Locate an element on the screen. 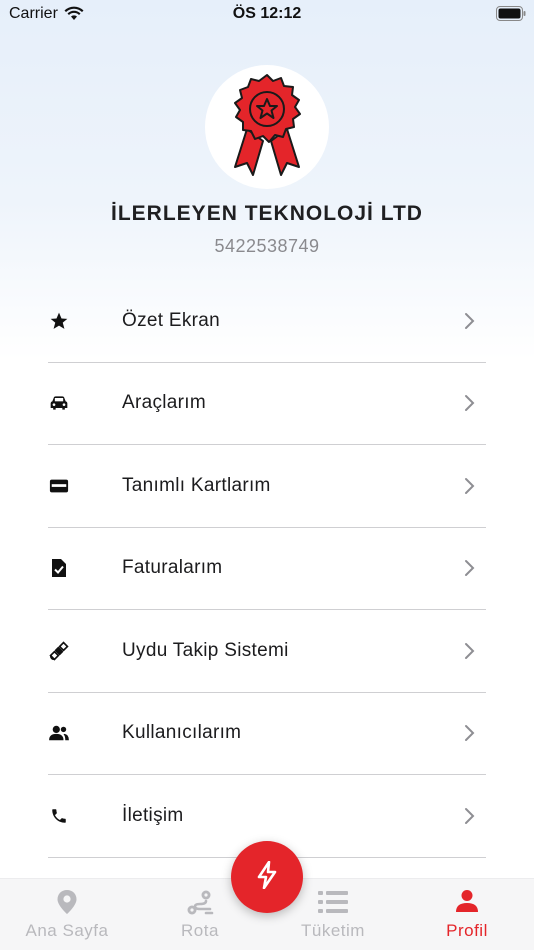 The height and width of the screenshot is (950, 534). tab-profile: Profil is located at coordinates (467, 914).